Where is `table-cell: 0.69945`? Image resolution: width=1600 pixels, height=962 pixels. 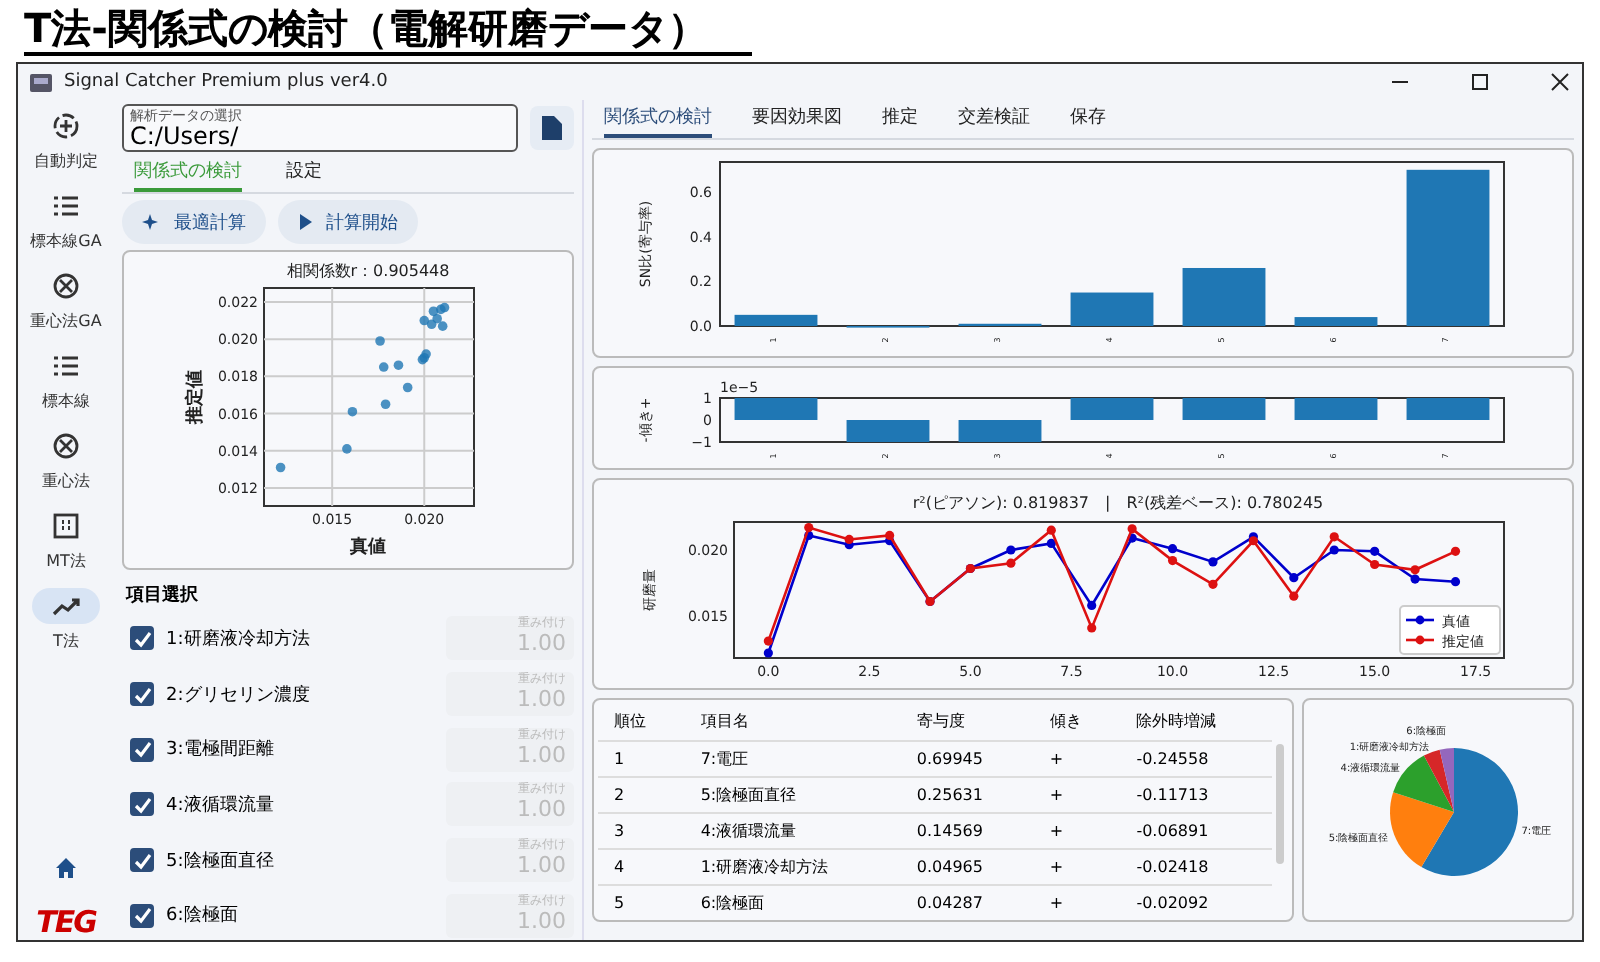 table-cell: 0.69945 is located at coordinates (967, 758).